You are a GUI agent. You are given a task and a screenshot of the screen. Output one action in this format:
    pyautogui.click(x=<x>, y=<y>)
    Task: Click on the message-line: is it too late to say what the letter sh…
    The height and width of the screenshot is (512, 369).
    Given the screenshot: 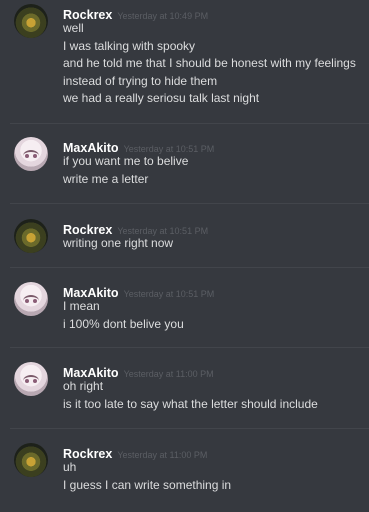 What is the action you would take?
    pyautogui.click(x=190, y=403)
    